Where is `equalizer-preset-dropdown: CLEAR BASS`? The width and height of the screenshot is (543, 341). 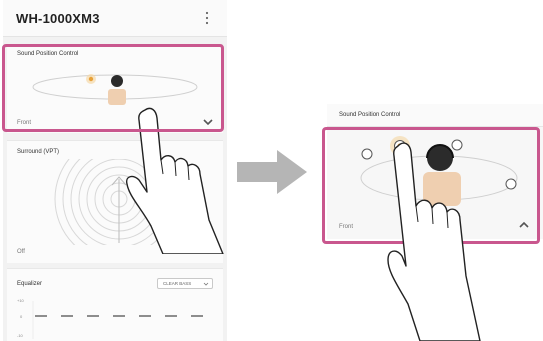
equalizer-preset-dropdown: CLEAR BASS is located at coordinates (185, 283).